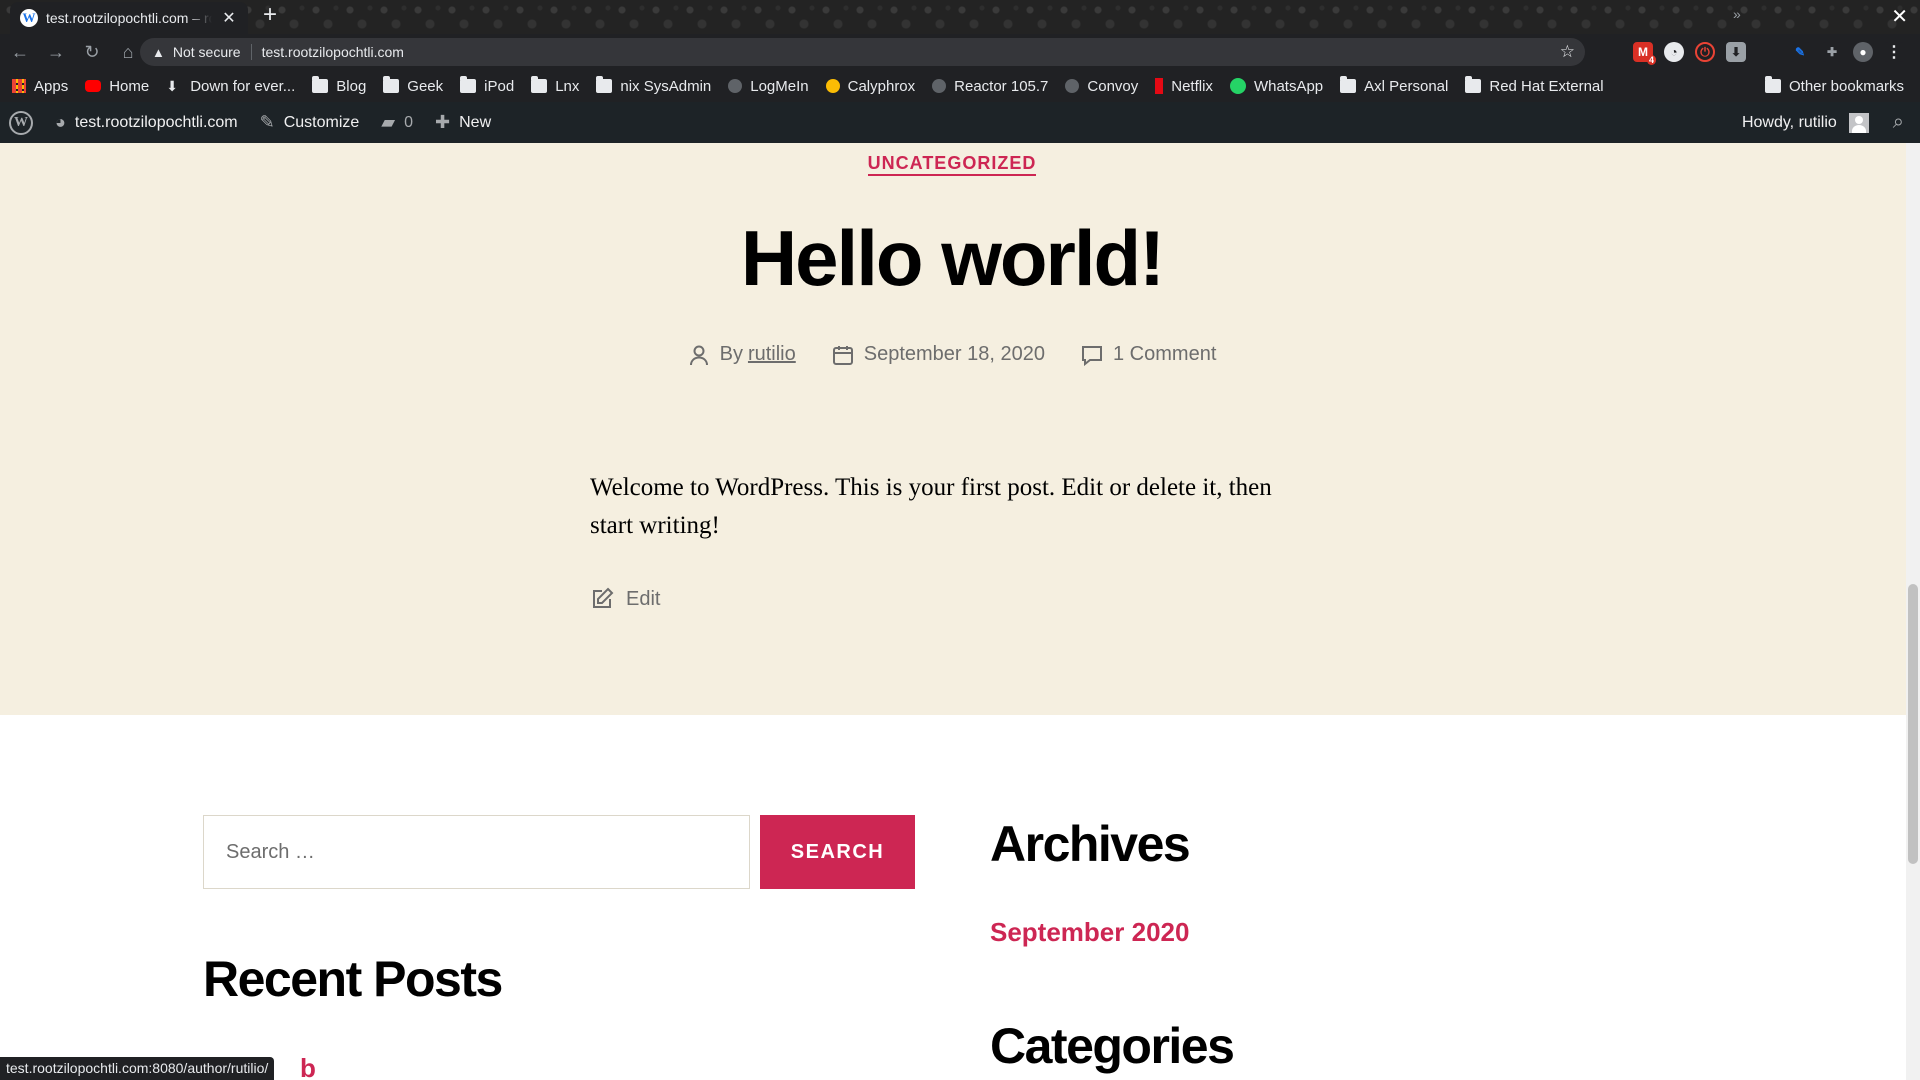 Image resolution: width=1920 pixels, height=1080 pixels. What do you see at coordinates (772, 354) in the screenshot?
I see `author-link: rutilio` at bounding box center [772, 354].